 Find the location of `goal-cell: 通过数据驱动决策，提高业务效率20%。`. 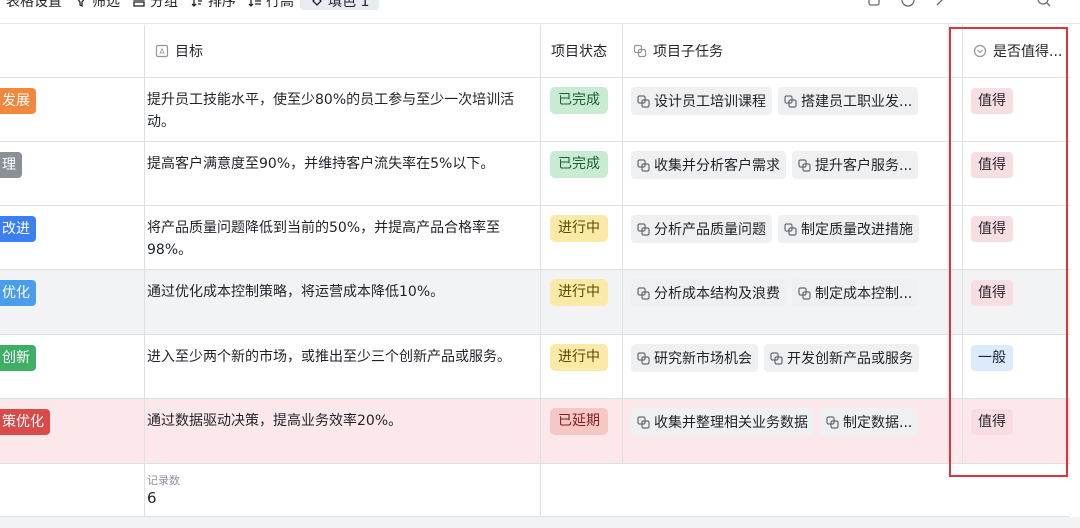

goal-cell: 通过数据驱动决策，提高业务效率20%。 is located at coordinates (343, 431).